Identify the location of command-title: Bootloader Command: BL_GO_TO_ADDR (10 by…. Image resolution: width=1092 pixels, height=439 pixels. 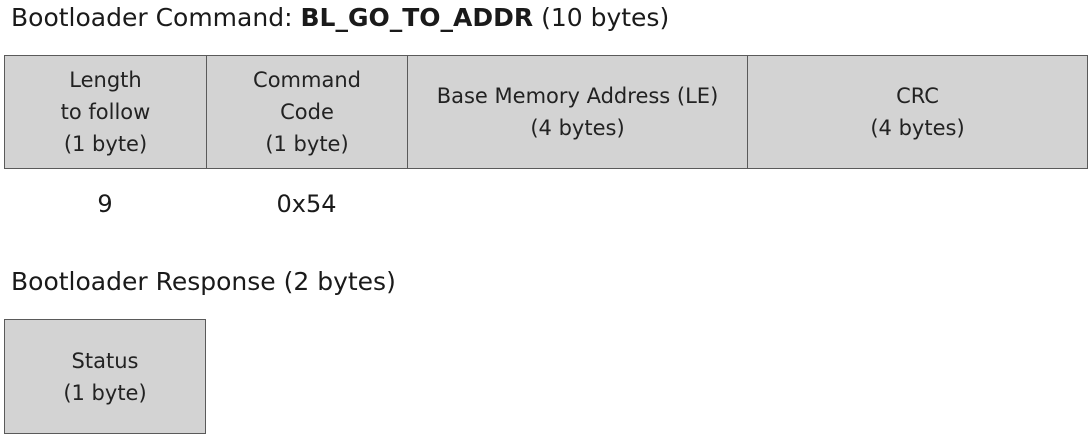
(340, 18).